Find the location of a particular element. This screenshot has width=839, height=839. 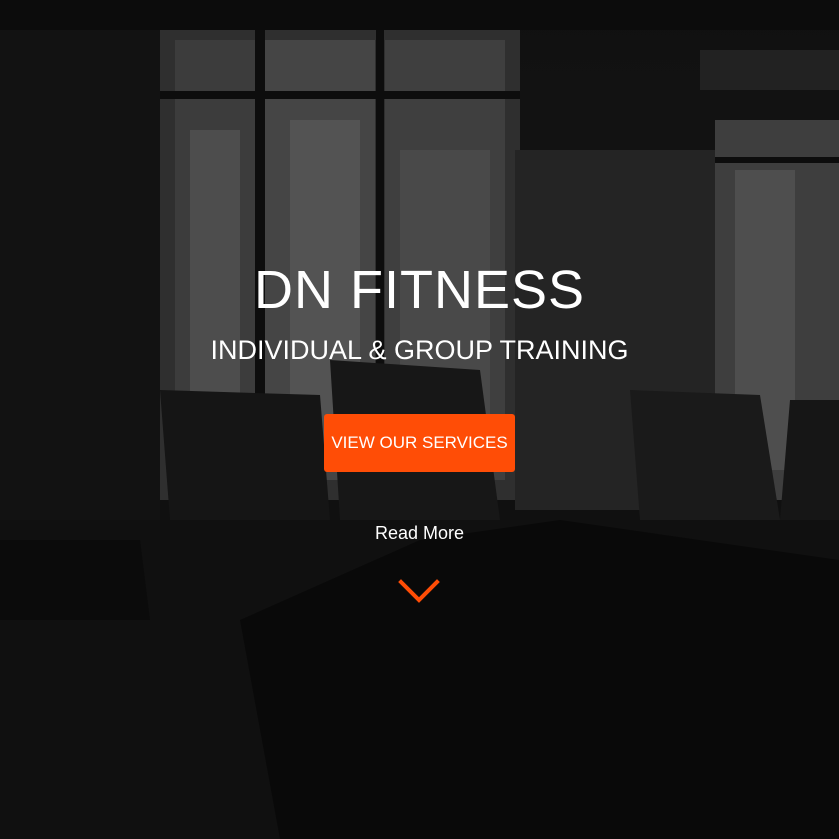

view-services-button: VIEW OUR SERVICES is located at coordinates (419, 443).